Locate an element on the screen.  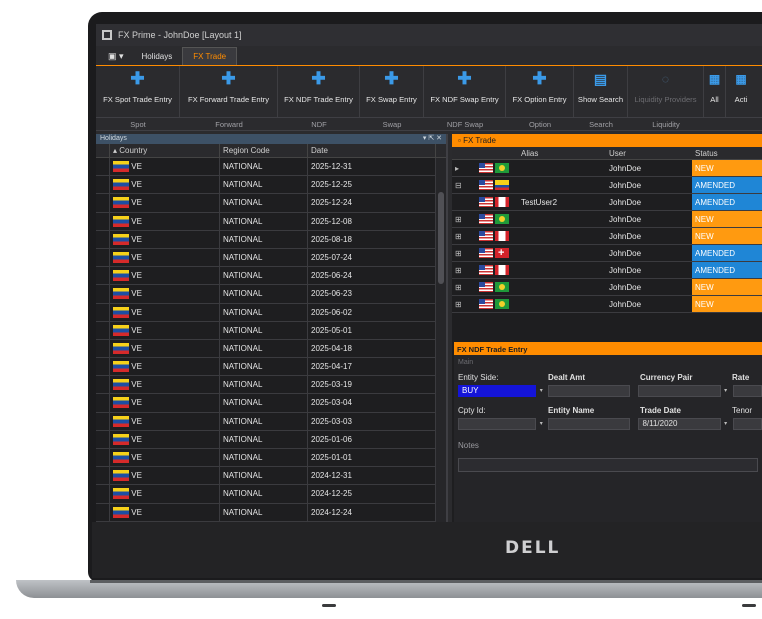
cpty-id-label: Cpty Id: is located at coordinates (472, 410).